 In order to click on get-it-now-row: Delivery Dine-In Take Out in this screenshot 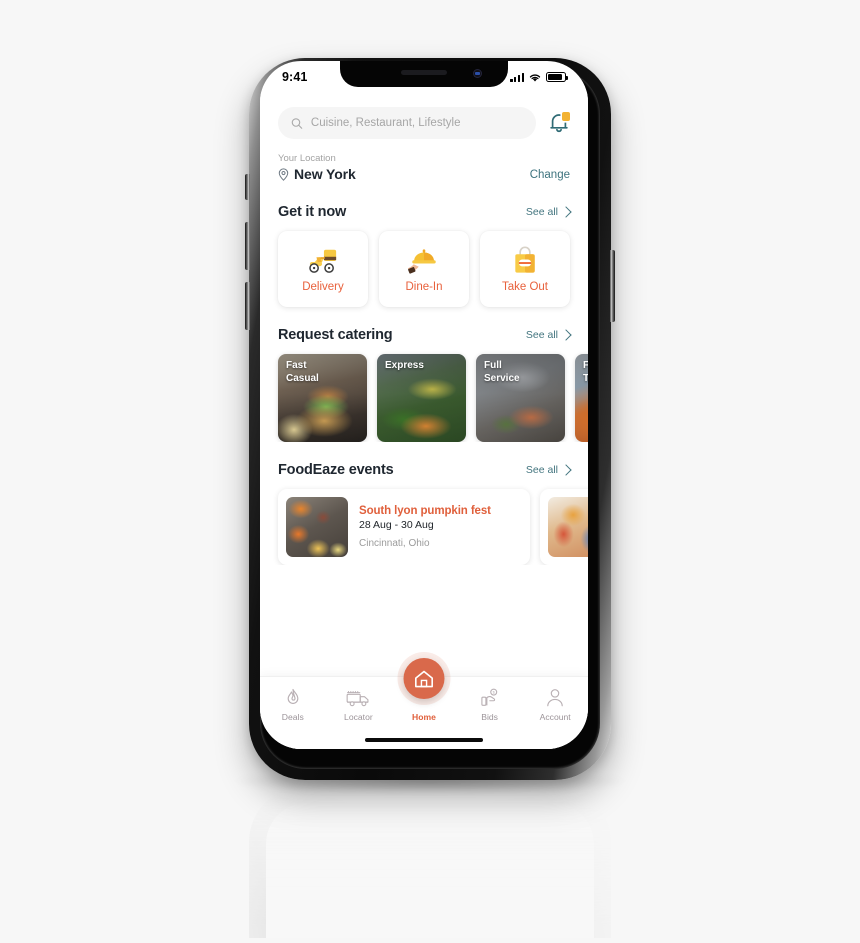, I will do `click(424, 263)`.